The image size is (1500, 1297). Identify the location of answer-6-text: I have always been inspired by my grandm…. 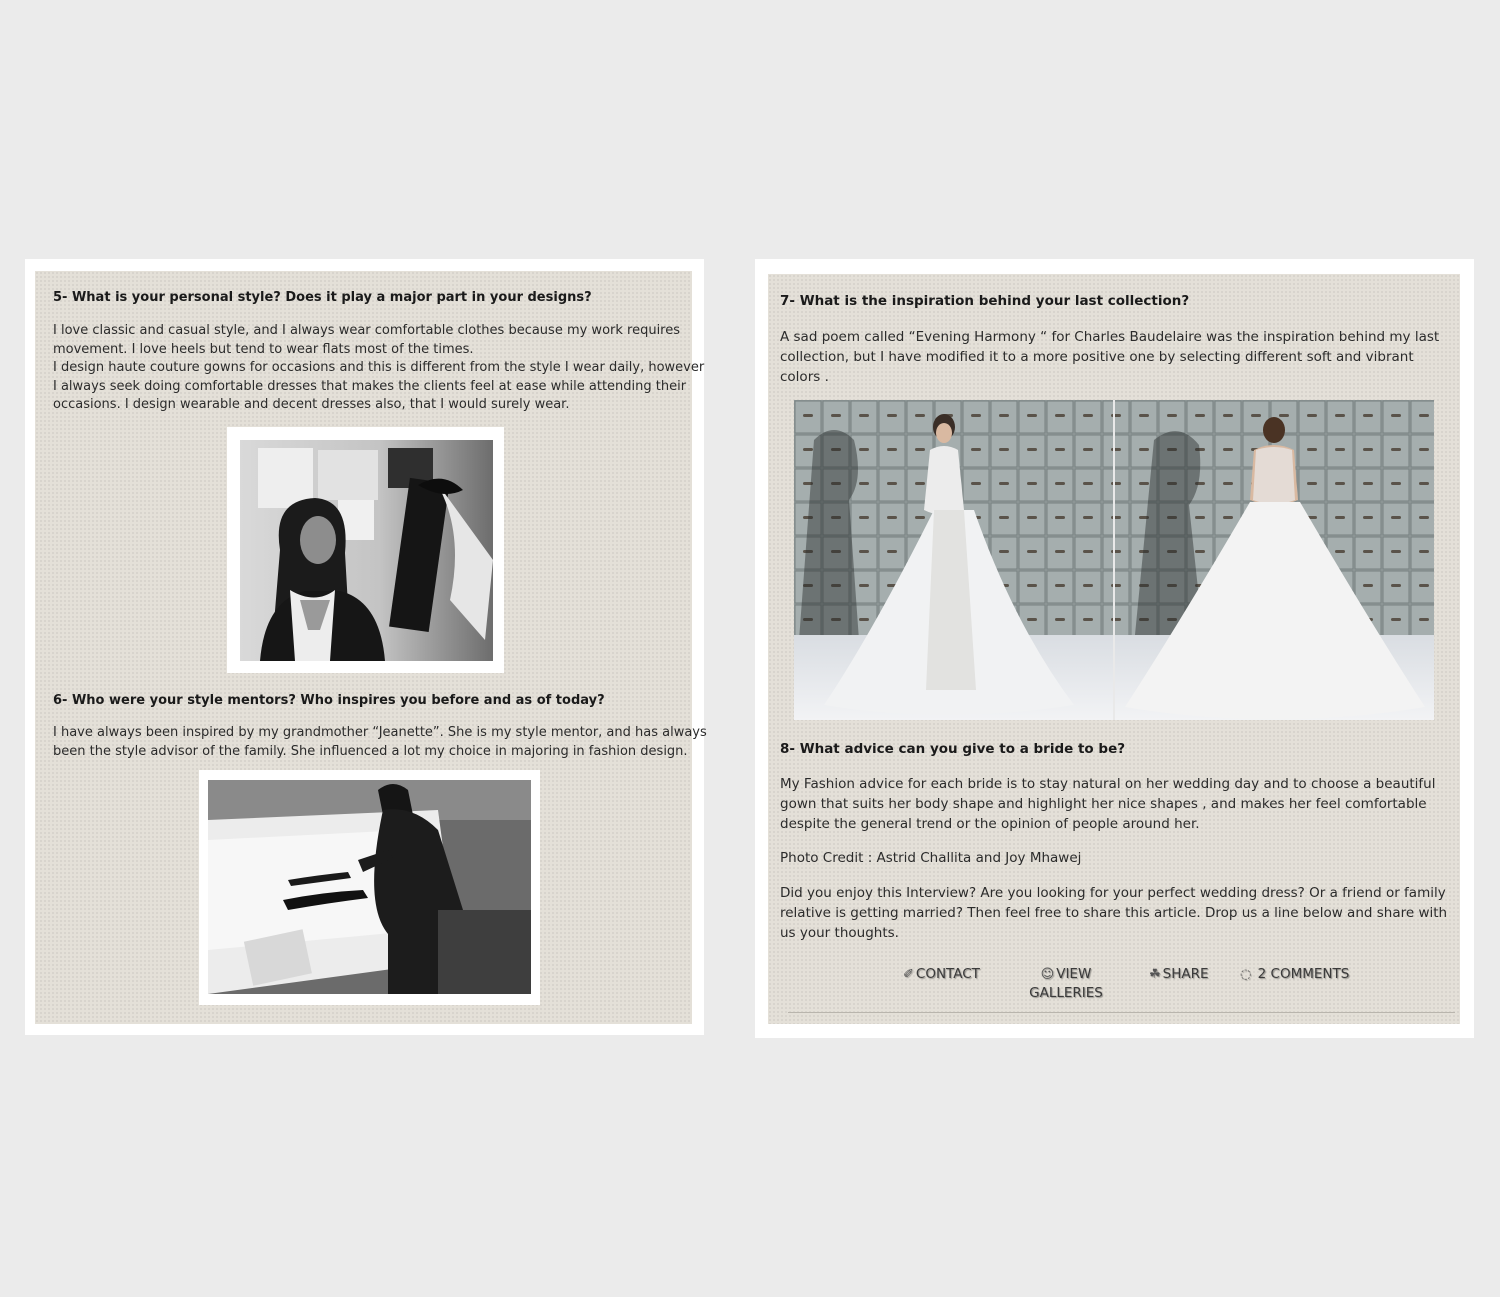
(380, 742).